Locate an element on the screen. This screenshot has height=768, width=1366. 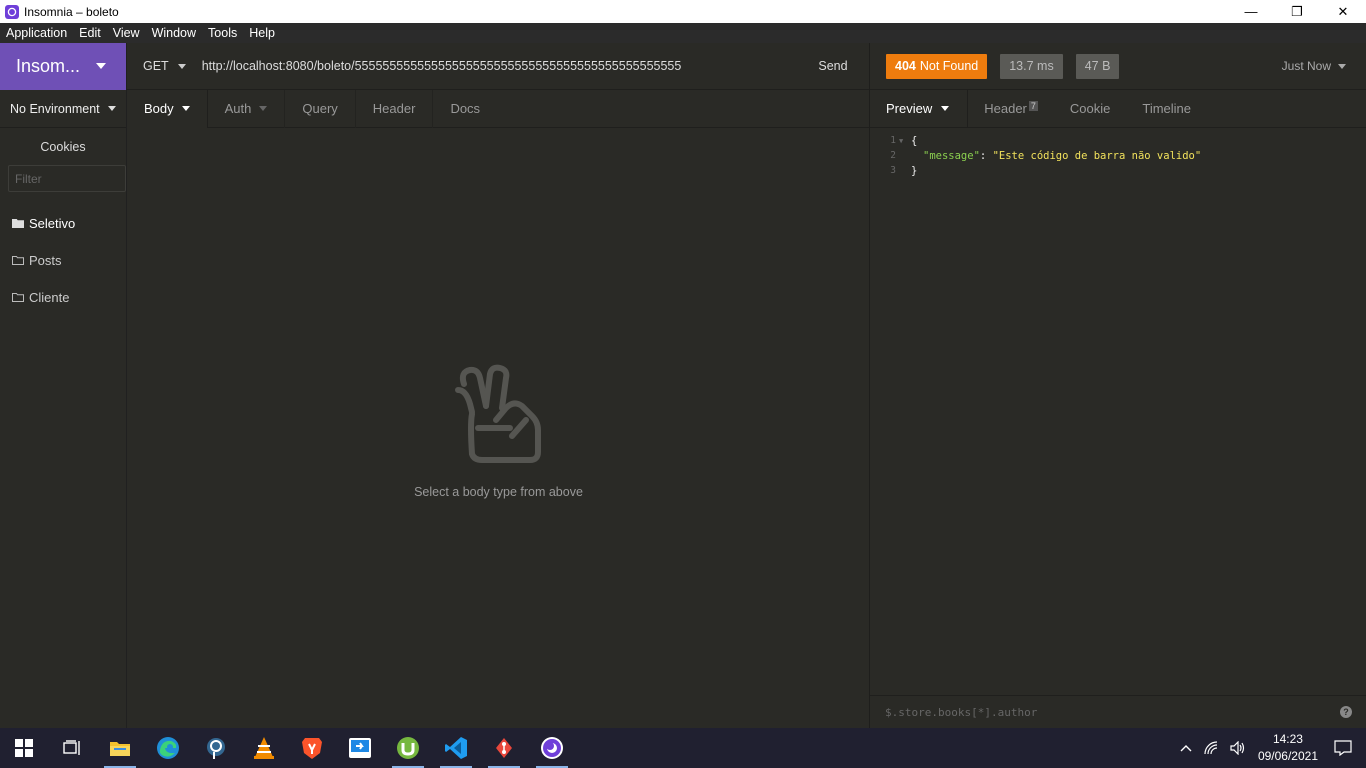
git-gui-icon is located at coordinates (504, 748).